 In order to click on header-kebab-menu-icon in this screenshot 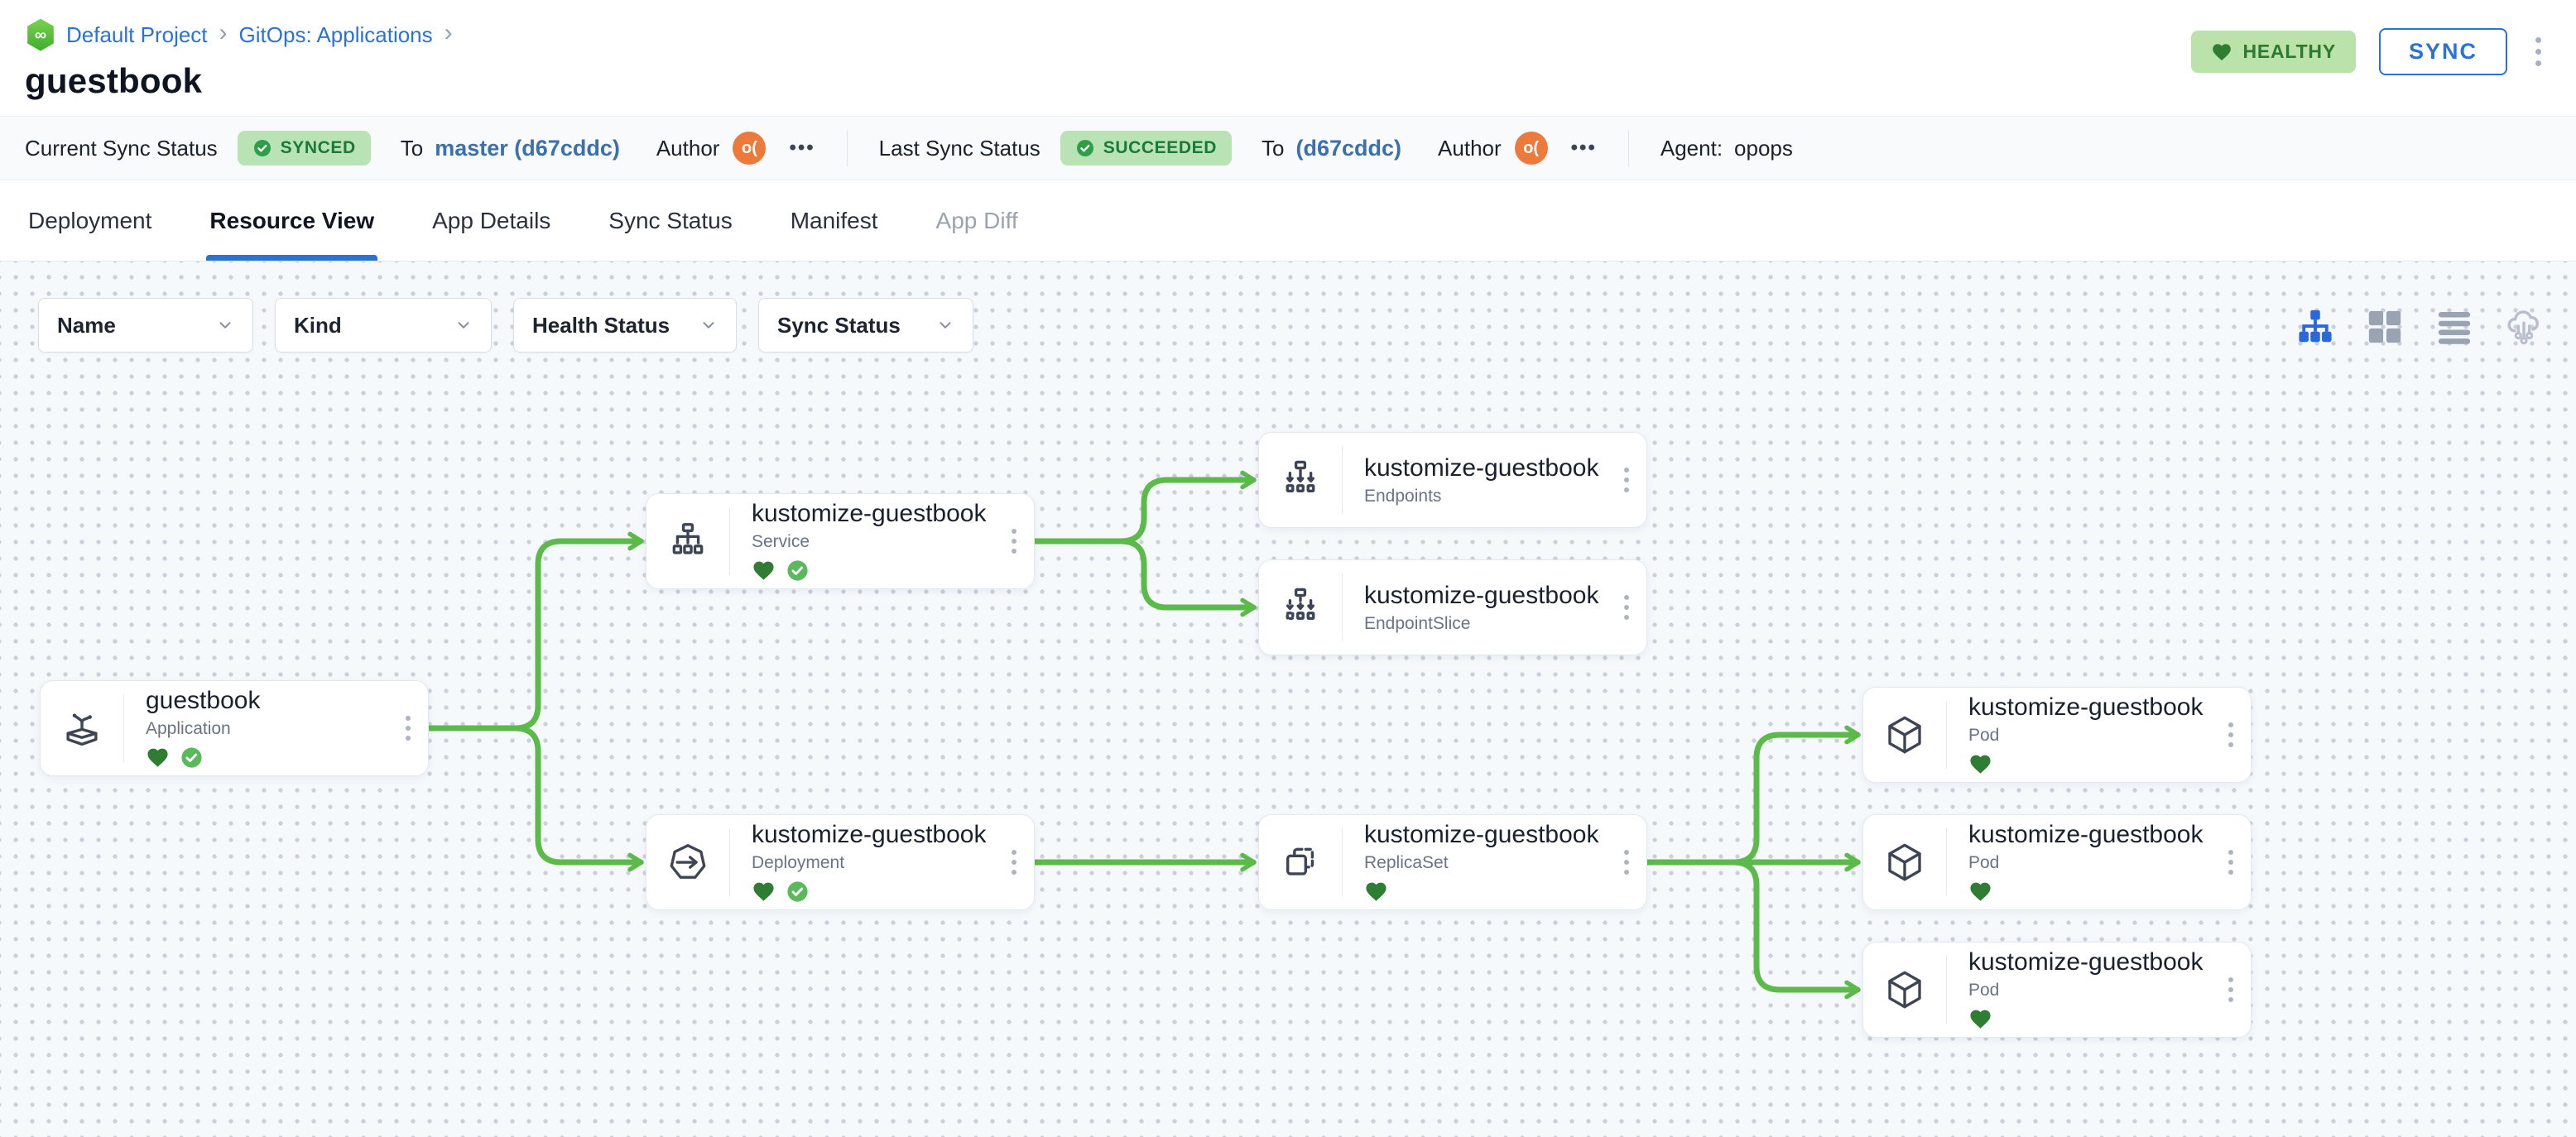, I will do `click(2538, 51)`.